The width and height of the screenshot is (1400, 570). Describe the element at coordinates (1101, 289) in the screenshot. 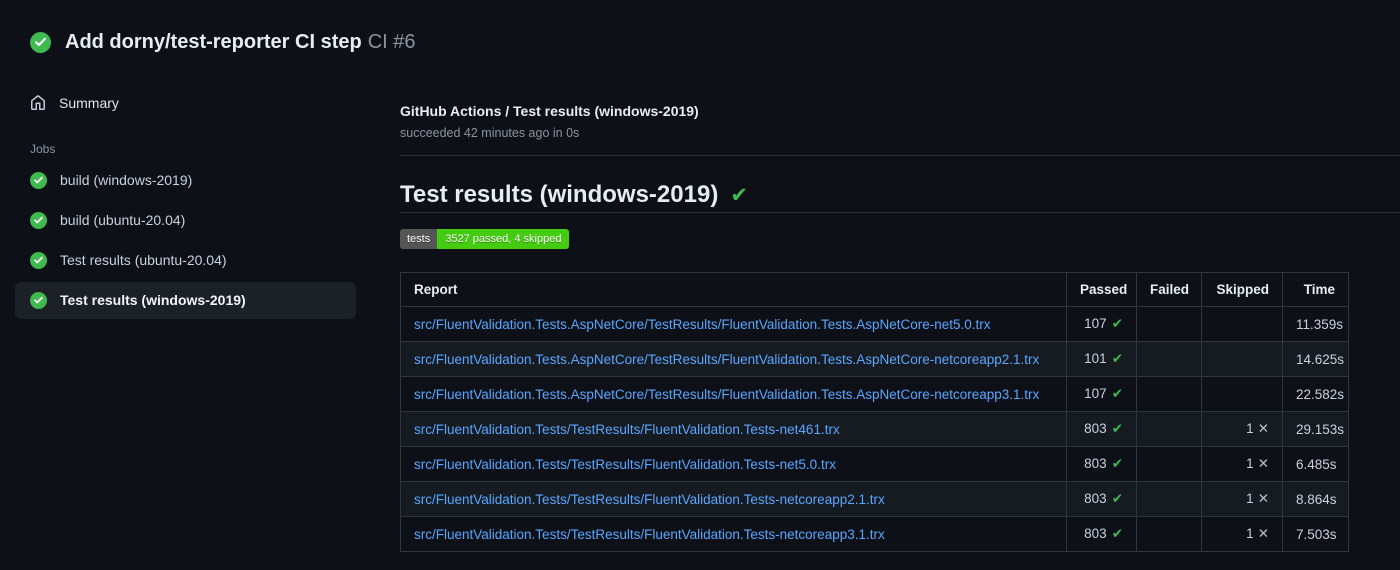

I see `column-header-passed: Passed` at that location.